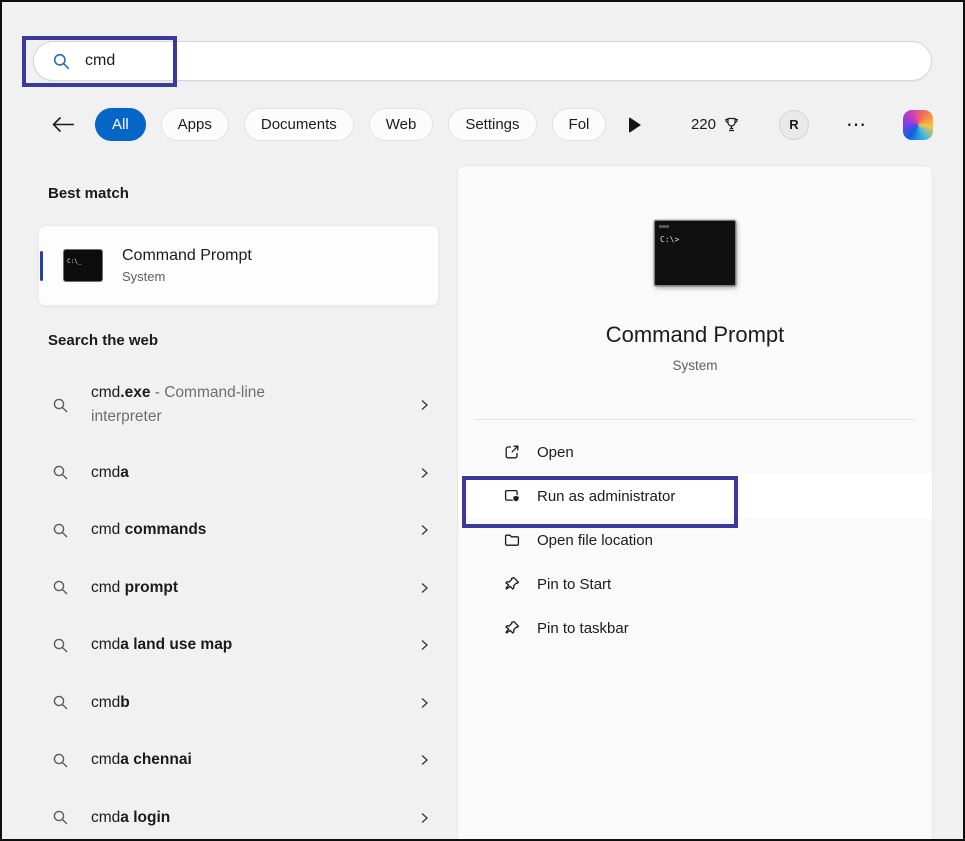 Image resolution: width=965 pixels, height=841 pixels. What do you see at coordinates (695, 628) in the screenshot?
I see `action-pin-to-taskbar: Pin to taskbar` at bounding box center [695, 628].